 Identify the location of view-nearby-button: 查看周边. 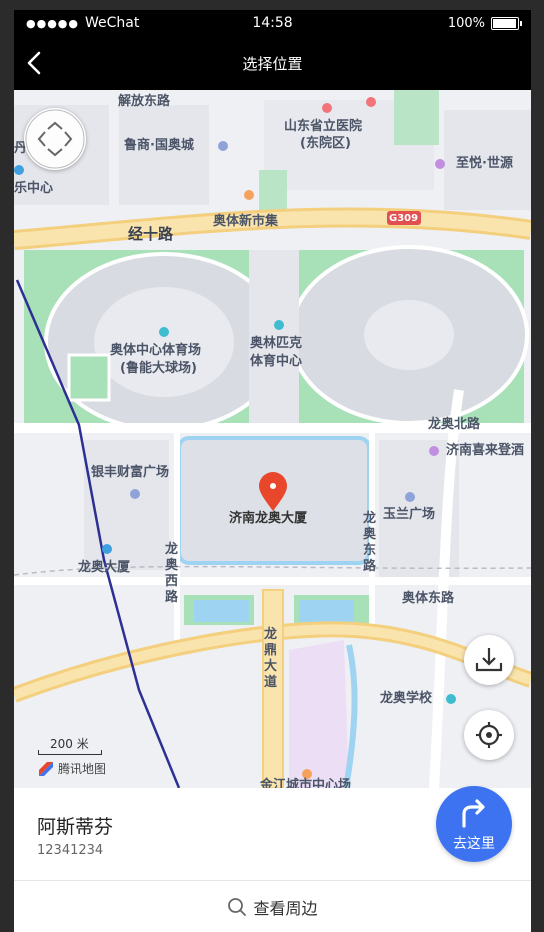
(272, 906).